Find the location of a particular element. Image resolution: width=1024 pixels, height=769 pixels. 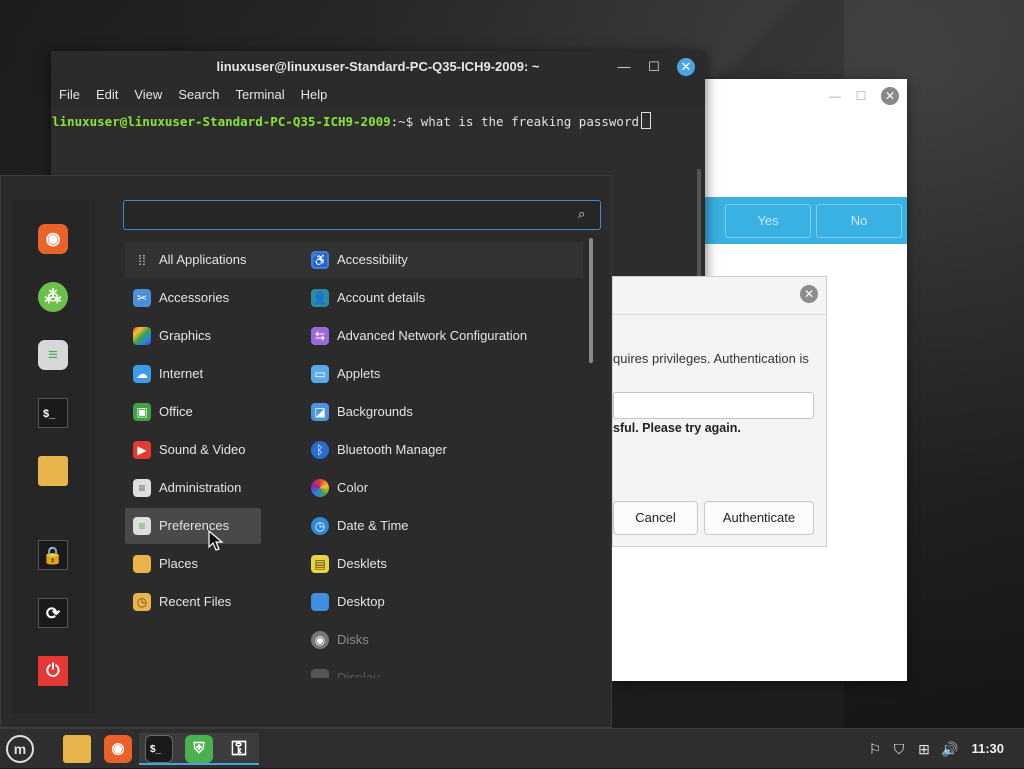

authenticate-button: Authenticate is located at coordinates (759, 518).